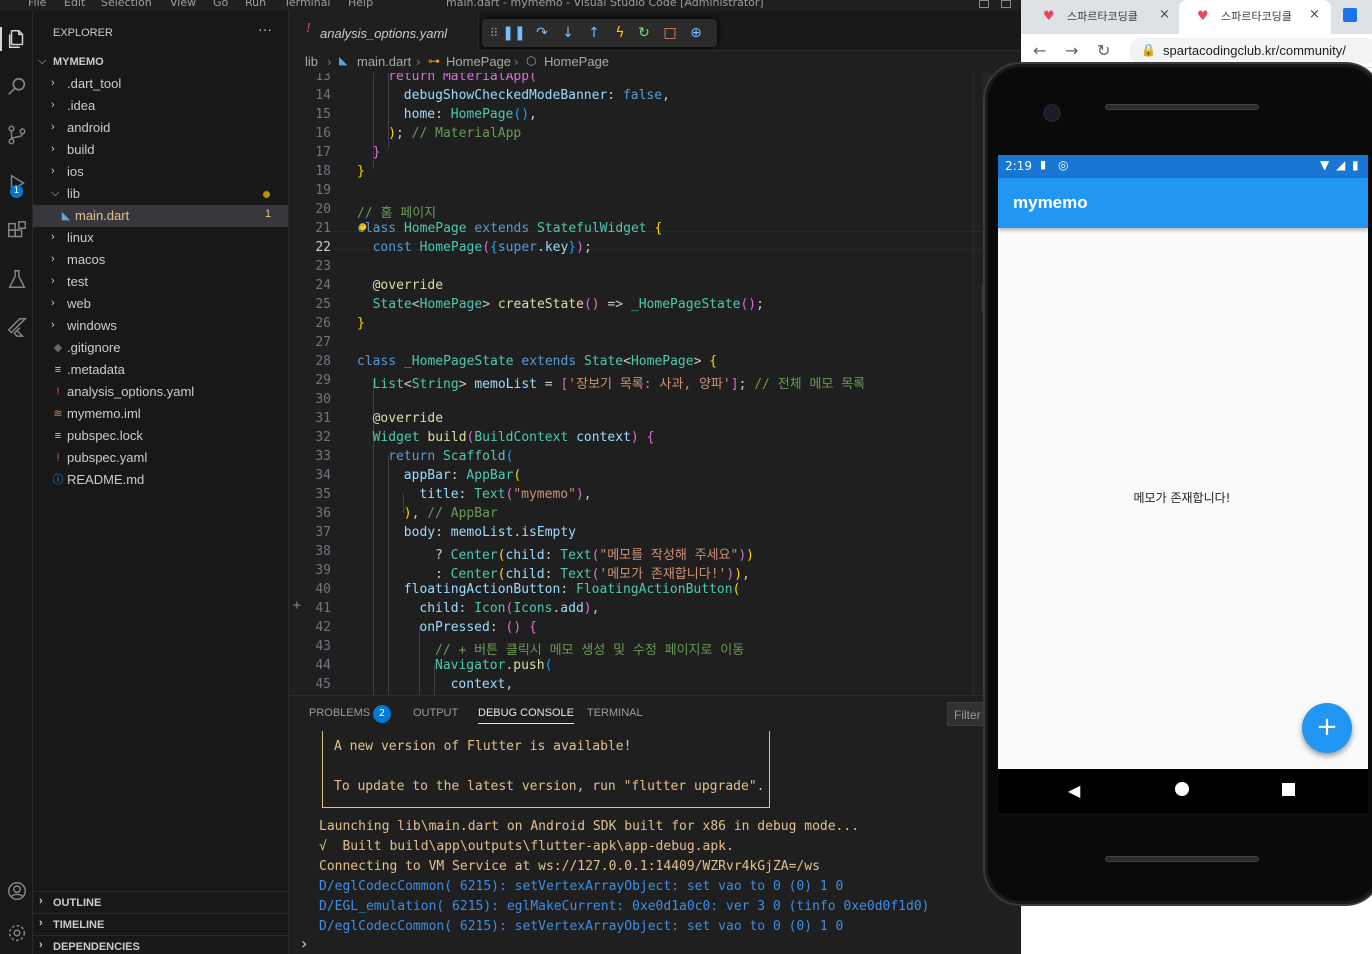  What do you see at coordinates (482, 247) in the screenshot?
I see `code-line: const HomePage({super.key});` at bounding box center [482, 247].